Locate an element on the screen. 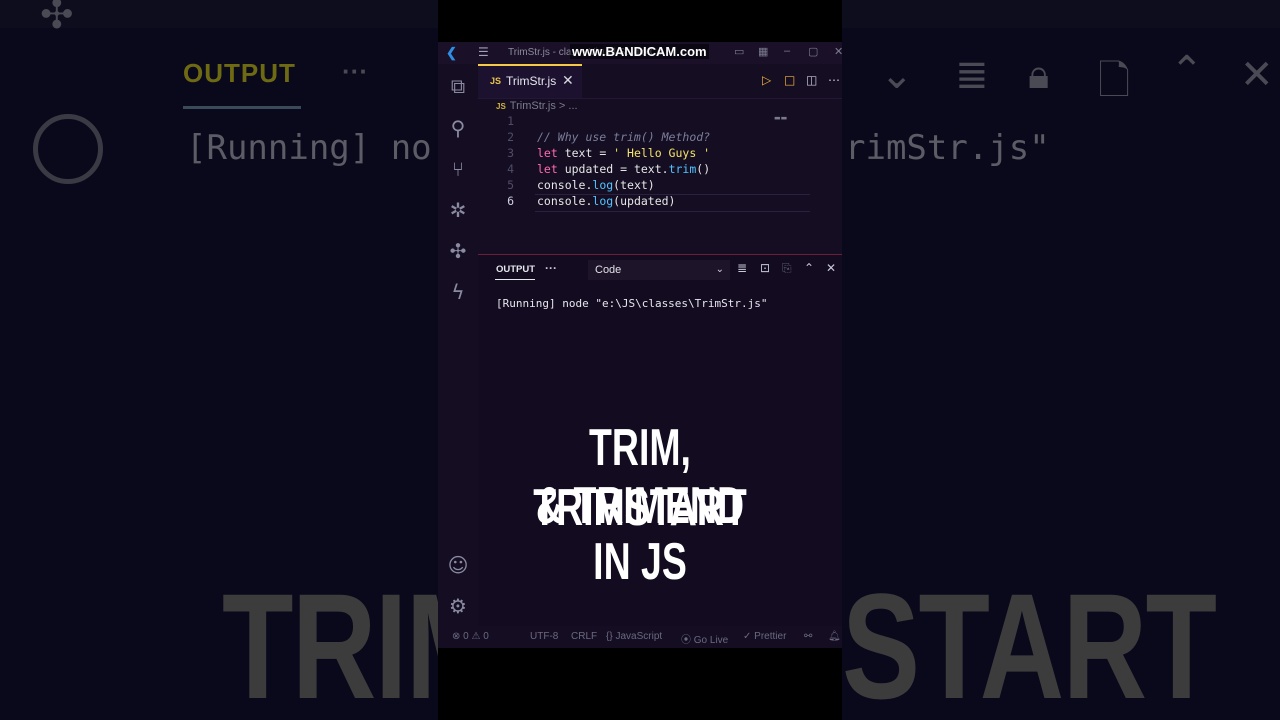  stop-icon: □ is located at coordinates (789, 80).